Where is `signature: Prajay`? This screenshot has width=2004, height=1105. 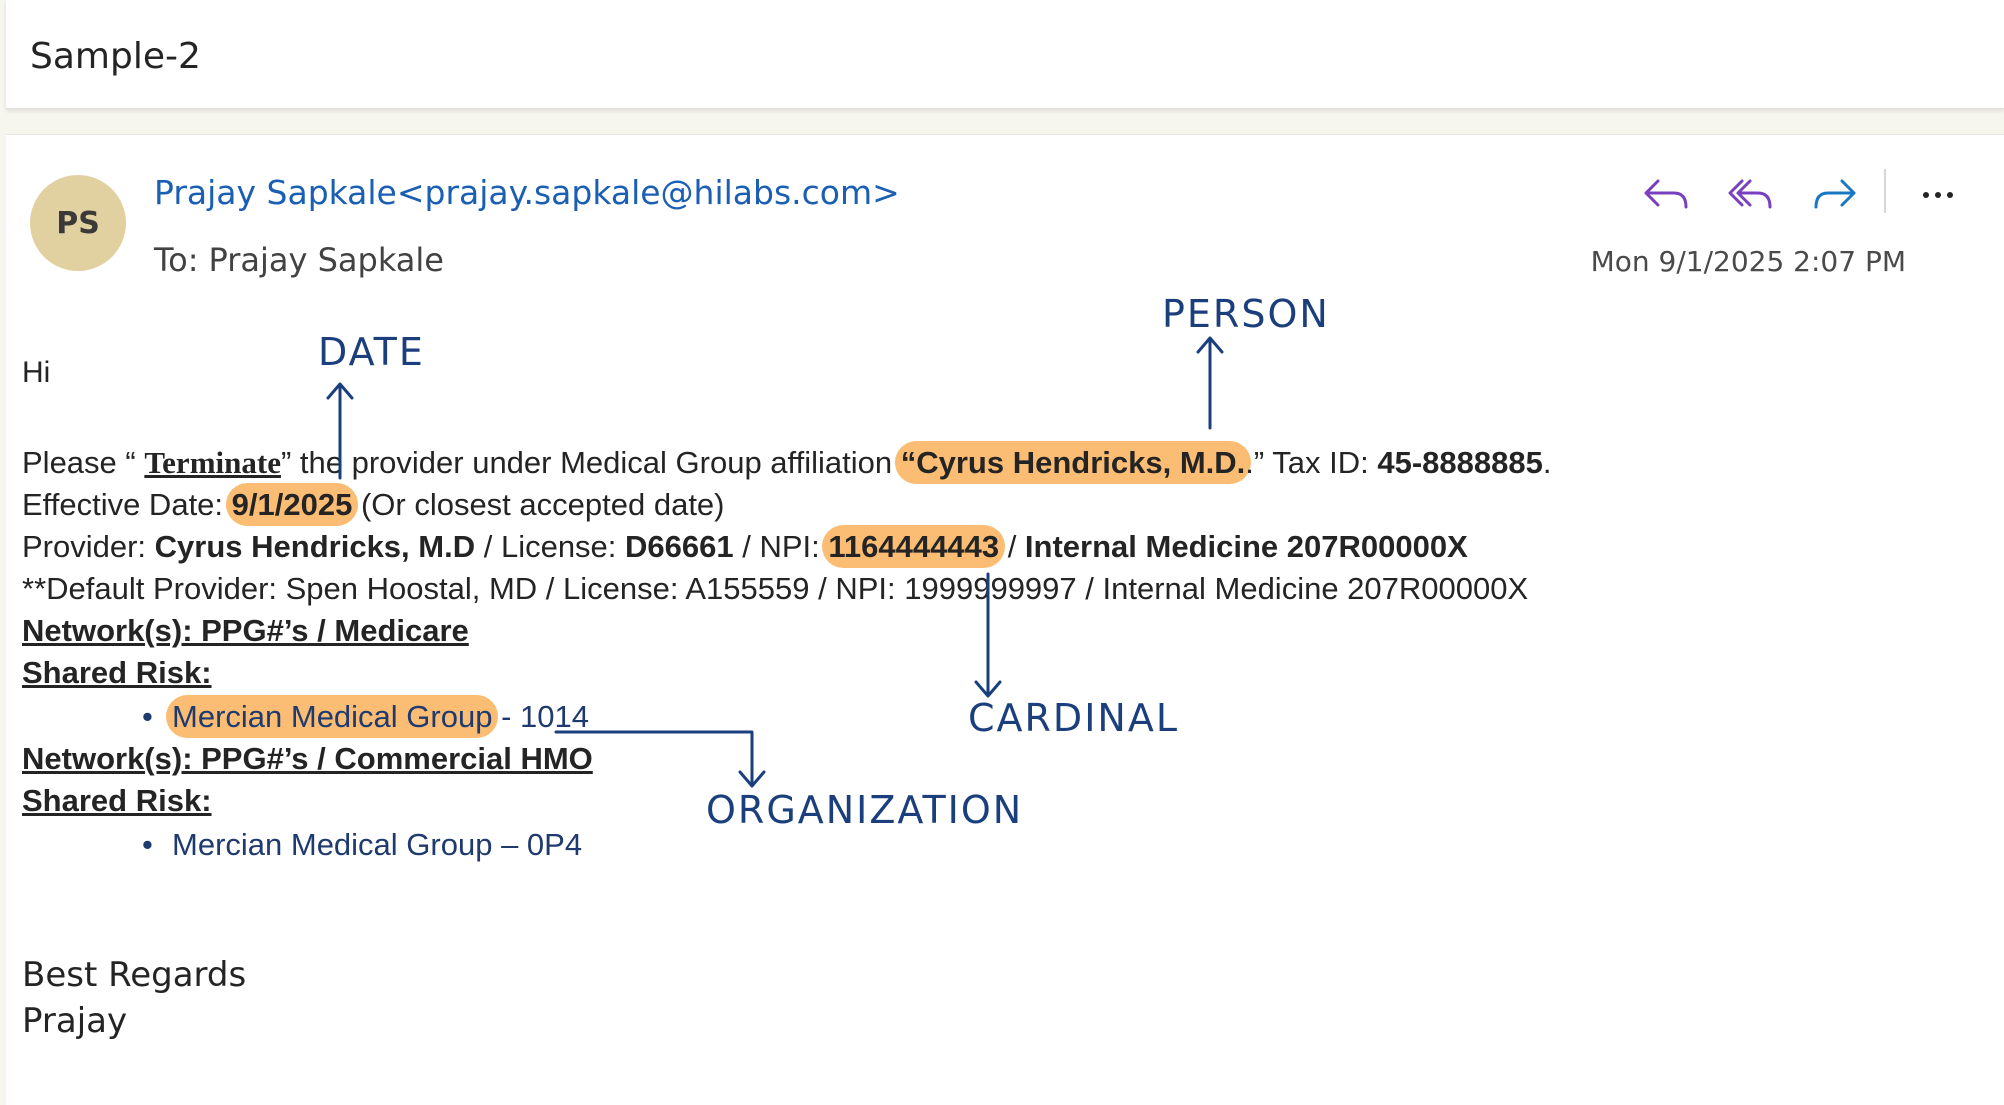
signature: Prajay is located at coordinates (75, 1021).